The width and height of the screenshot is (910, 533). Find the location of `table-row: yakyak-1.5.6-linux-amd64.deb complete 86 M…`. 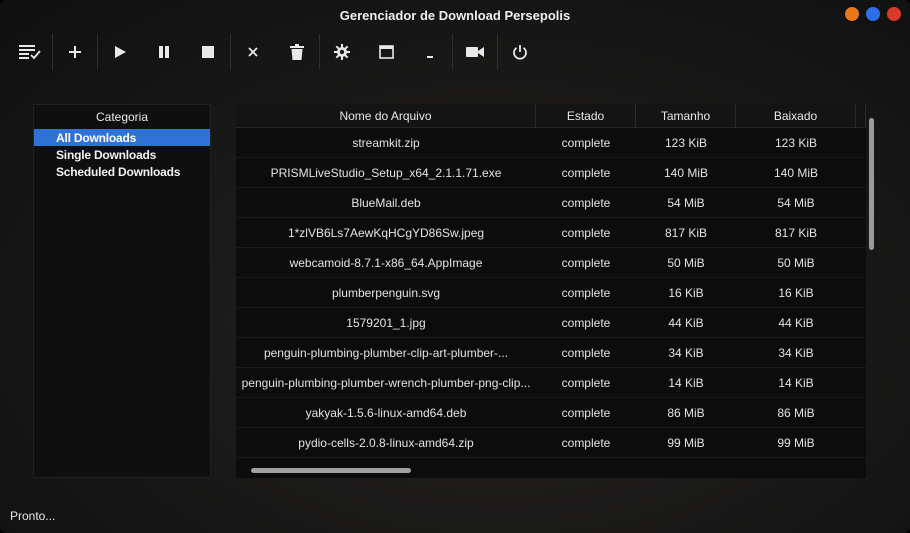

table-row: yakyak-1.5.6-linux-amd64.deb complete 86 M… is located at coordinates (551, 413).